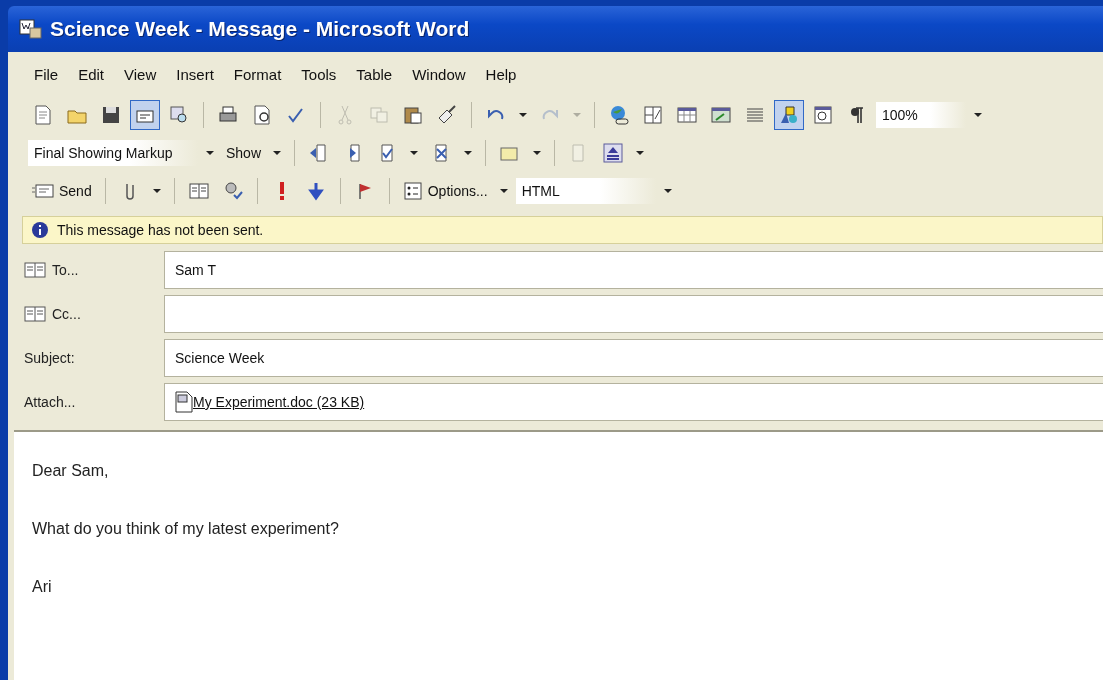 The height and width of the screenshot is (680, 1103). What do you see at coordinates (140, 74) in the screenshot?
I see `menu-item: View` at bounding box center [140, 74].